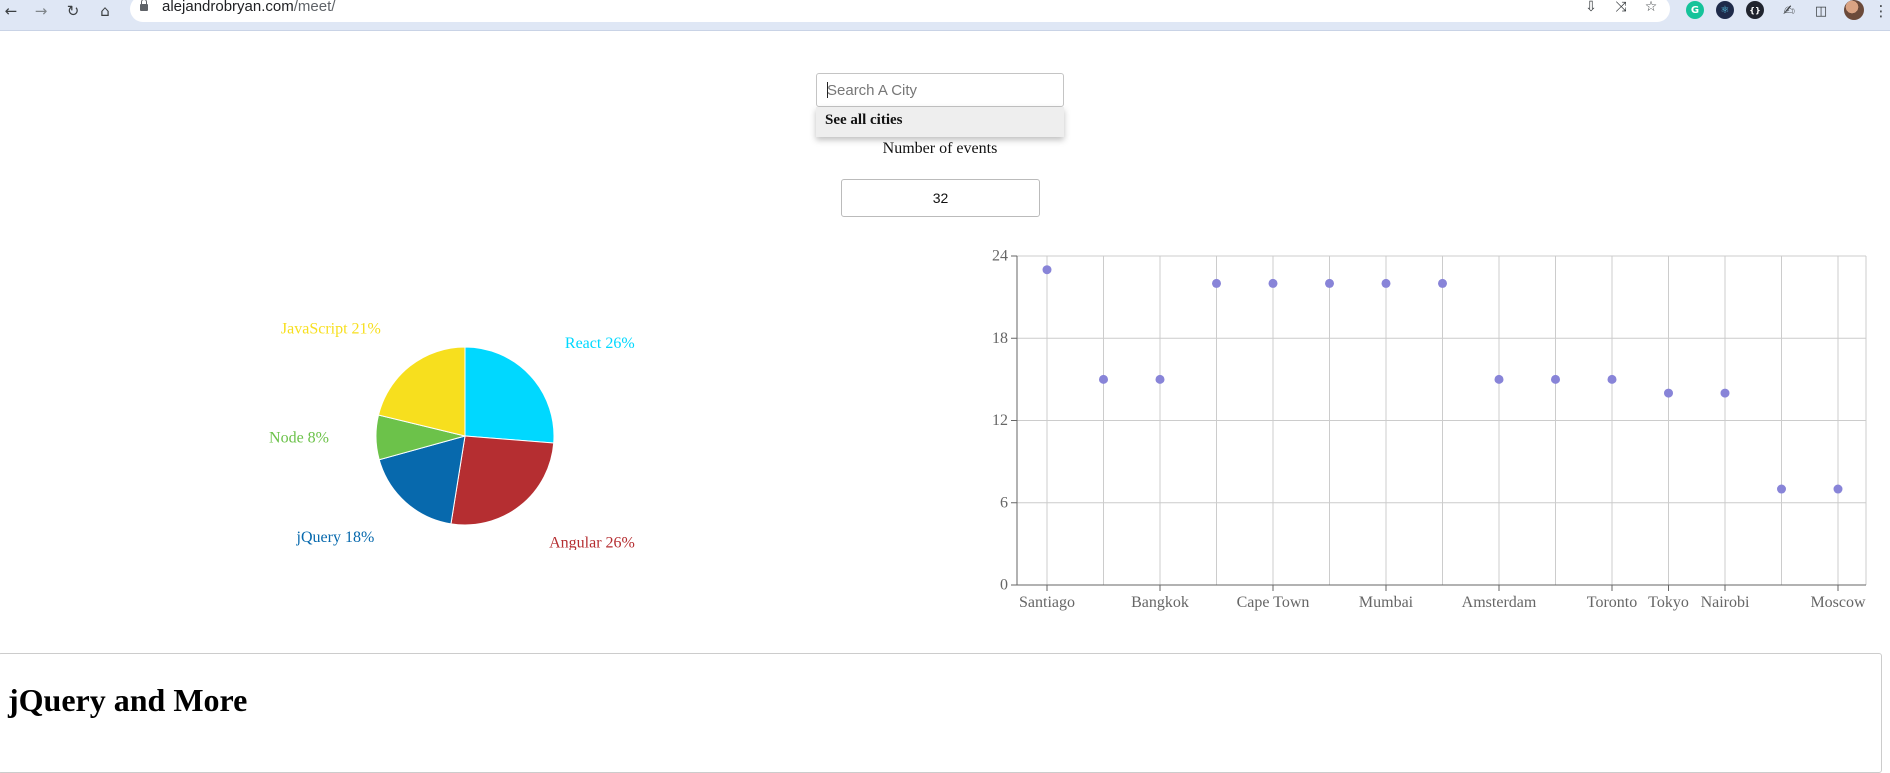 The height and width of the screenshot is (773, 1890). Describe the element at coordinates (331, 329) in the screenshot. I see `pie-label-javascript: JavaScript 21%` at that location.